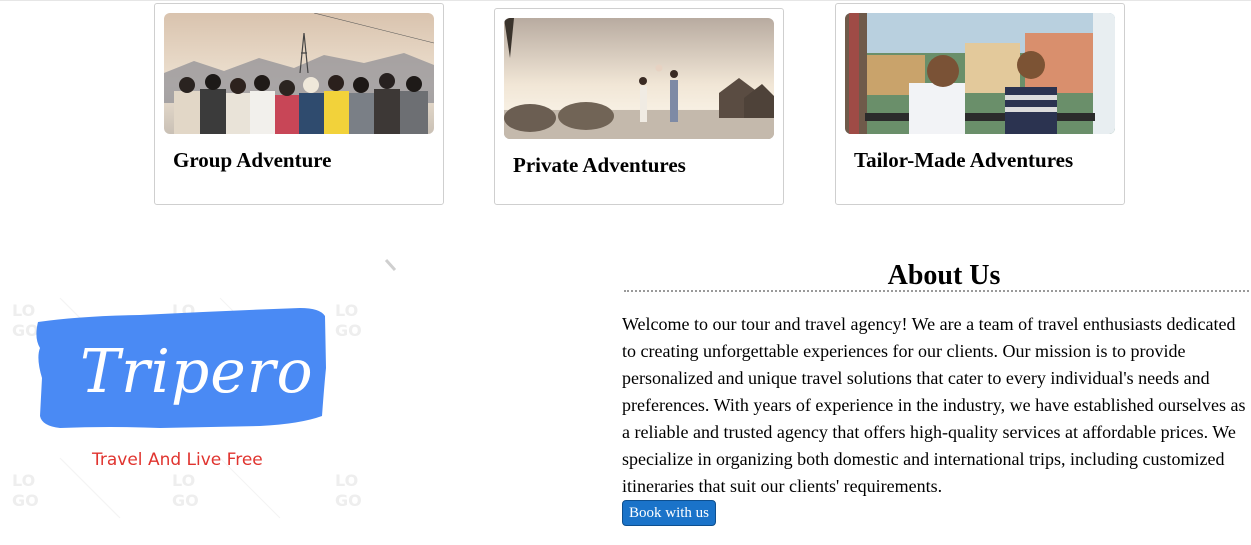 The height and width of the screenshot is (545, 1251). What do you see at coordinates (964, 160) in the screenshot?
I see `card-title: Tailor-Made Adventures` at bounding box center [964, 160].